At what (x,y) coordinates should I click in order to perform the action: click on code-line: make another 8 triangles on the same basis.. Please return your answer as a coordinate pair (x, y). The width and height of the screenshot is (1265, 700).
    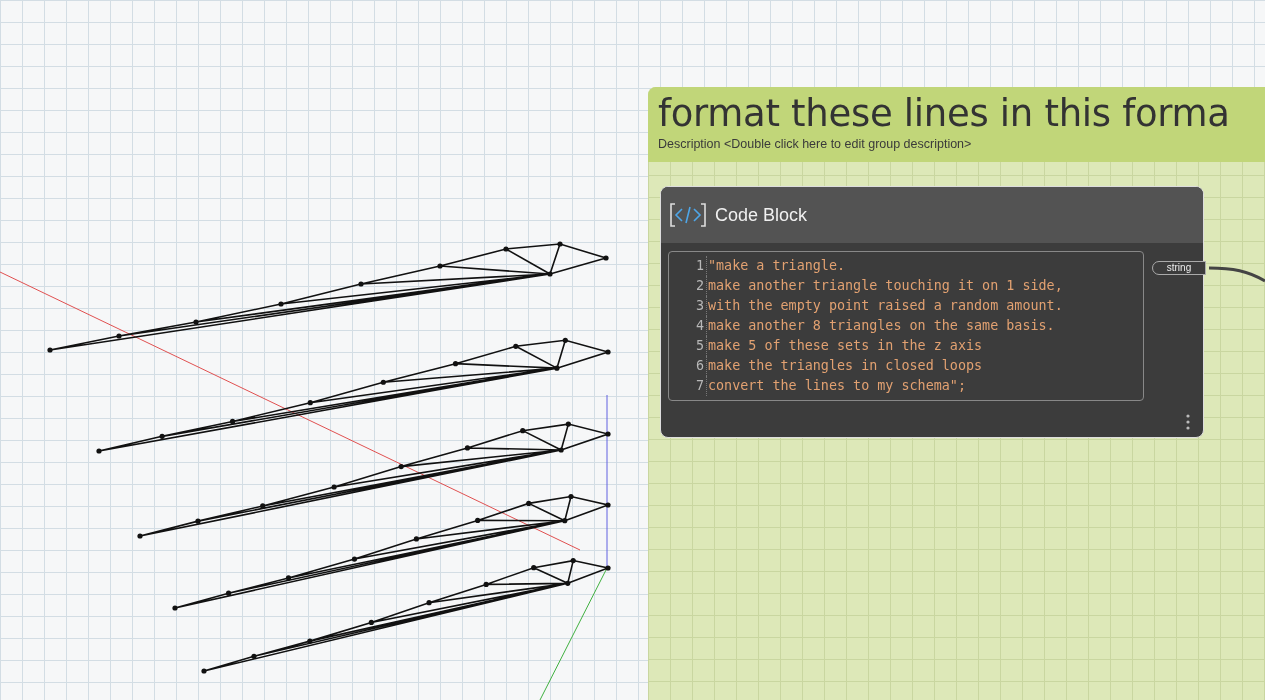
    Looking at the image, I should click on (881, 326).